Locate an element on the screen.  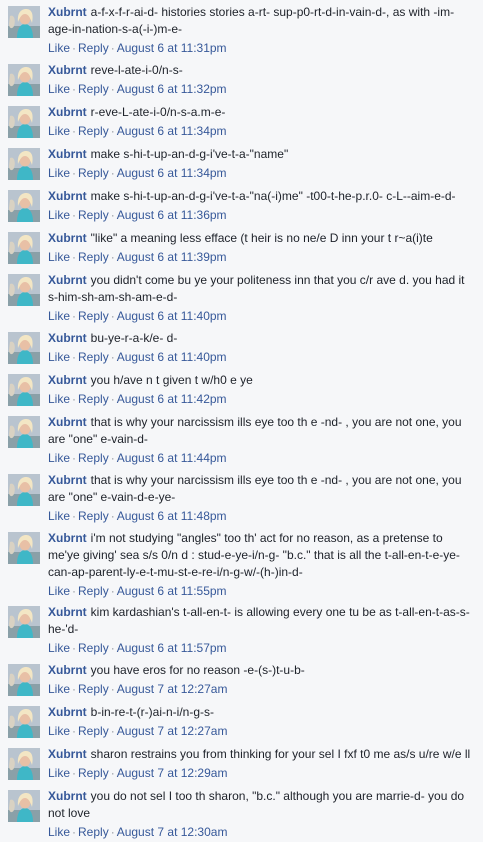
comment-timestamp: August 6 at 11:48pm is located at coordinates (172, 516).